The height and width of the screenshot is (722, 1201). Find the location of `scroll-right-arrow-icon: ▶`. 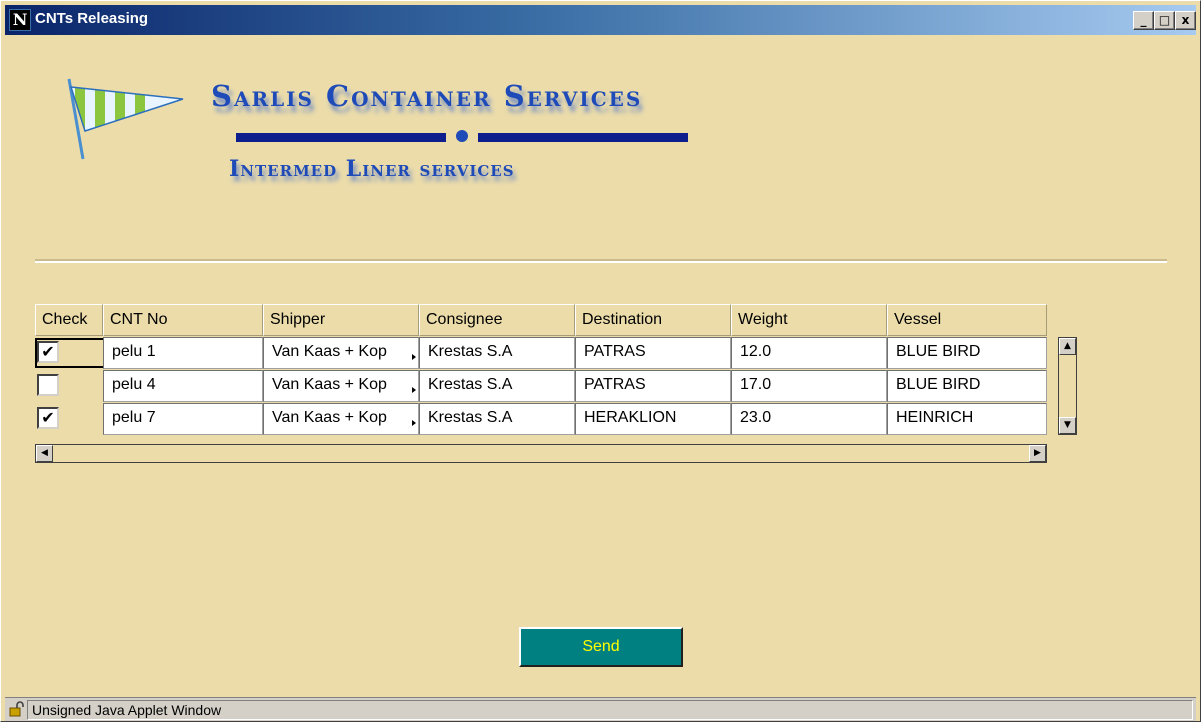

scroll-right-arrow-icon: ▶ is located at coordinates (1037, 453).